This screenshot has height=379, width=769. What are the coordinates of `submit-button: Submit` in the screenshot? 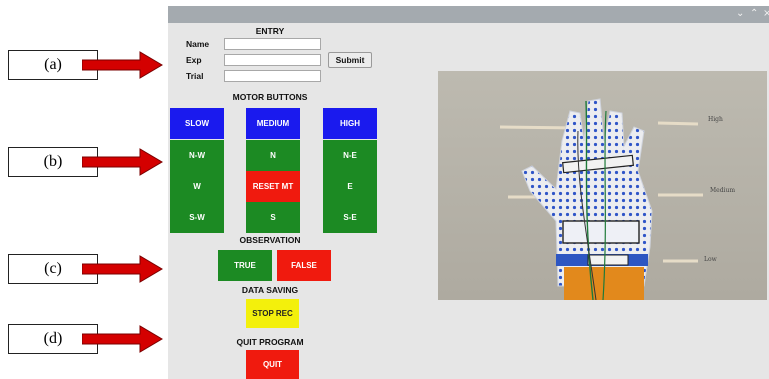 It's located at (350, 60).